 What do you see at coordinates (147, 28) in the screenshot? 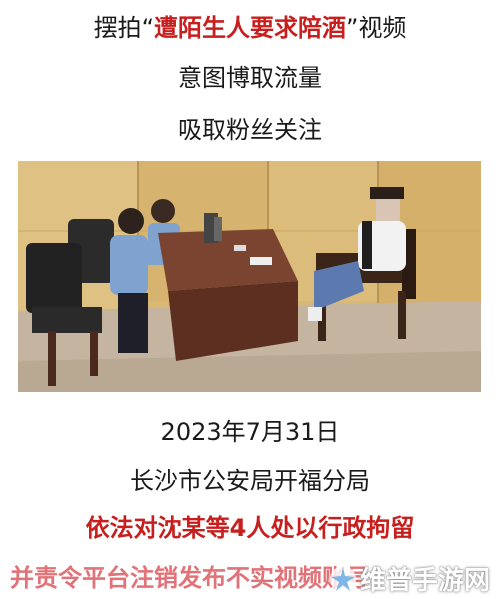
I see `headline-open-quote: “` at bounding box center [147, 28].